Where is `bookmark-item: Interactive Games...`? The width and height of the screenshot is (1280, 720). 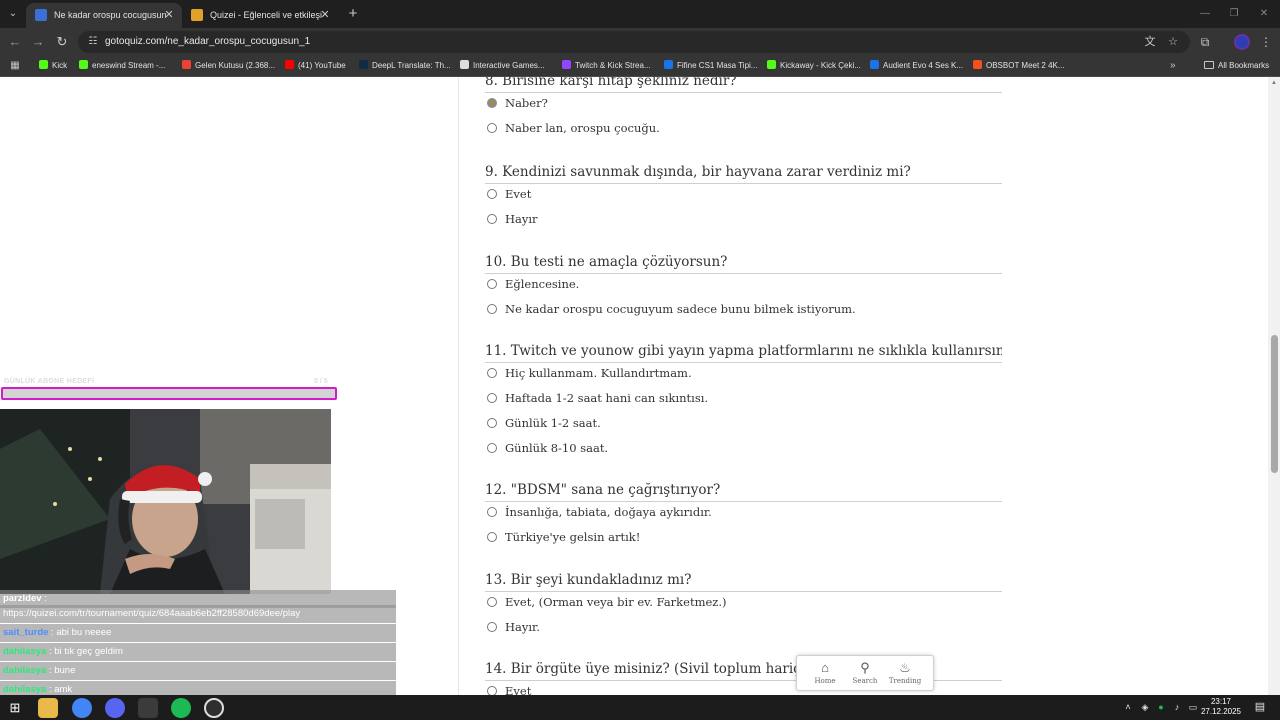 bookmark-item: Interactive Games... is located at coordinates (502, 66).